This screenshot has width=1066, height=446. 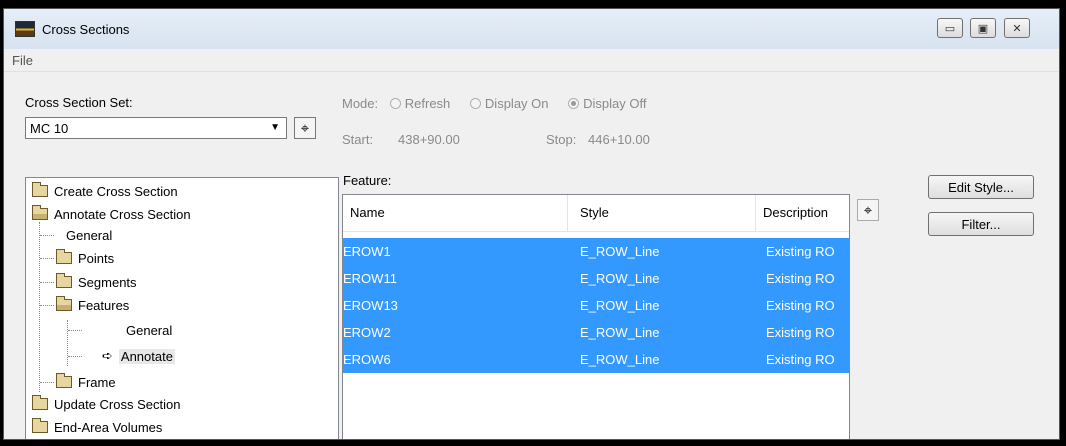 I want to click on tree-item-label: Annotate, so click(x=146, y=356).